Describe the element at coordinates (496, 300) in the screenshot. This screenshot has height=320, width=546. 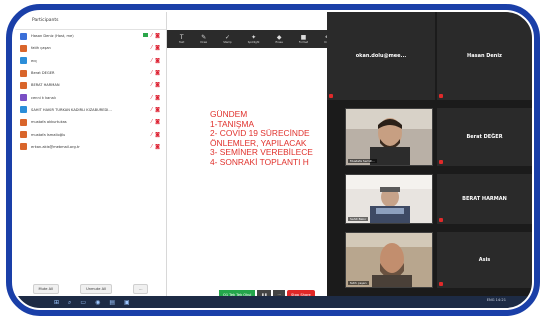
I see `system-tray: ENG 14:21` at that location.